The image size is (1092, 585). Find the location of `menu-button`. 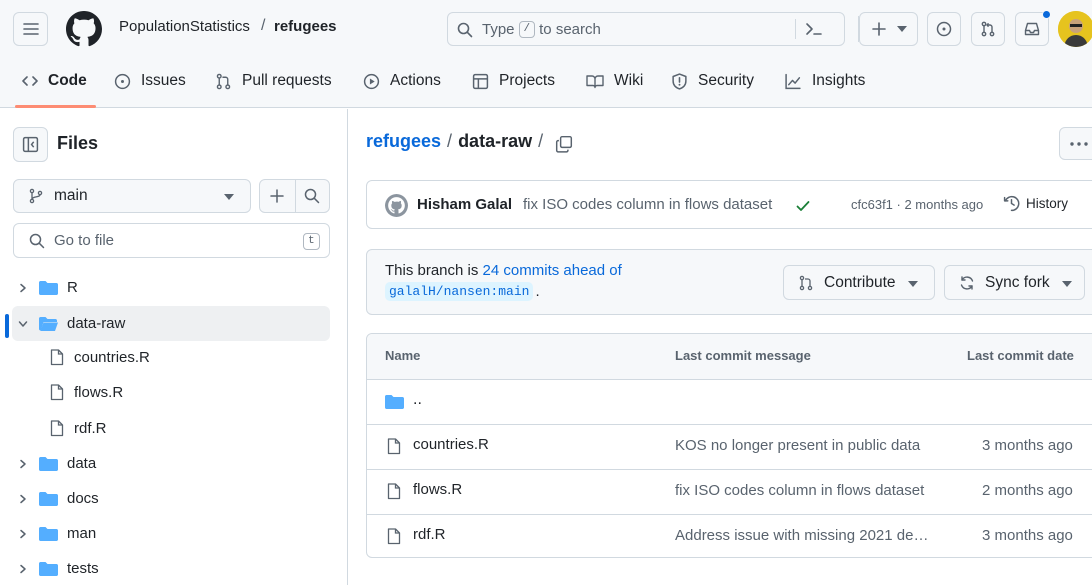

menu-button is located at coordinates (30, 29).